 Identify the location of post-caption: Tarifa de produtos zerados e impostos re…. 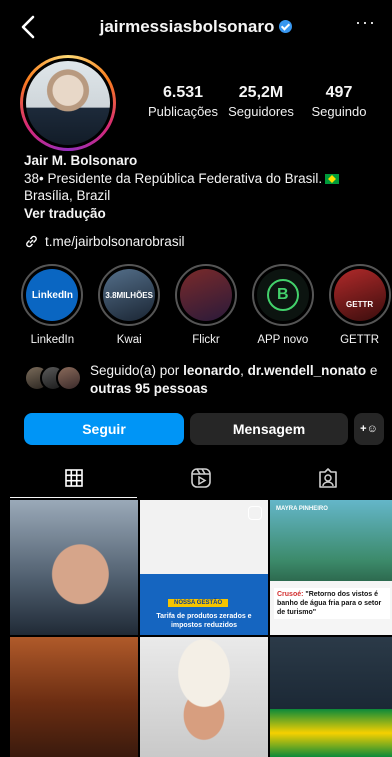
(204, 621).